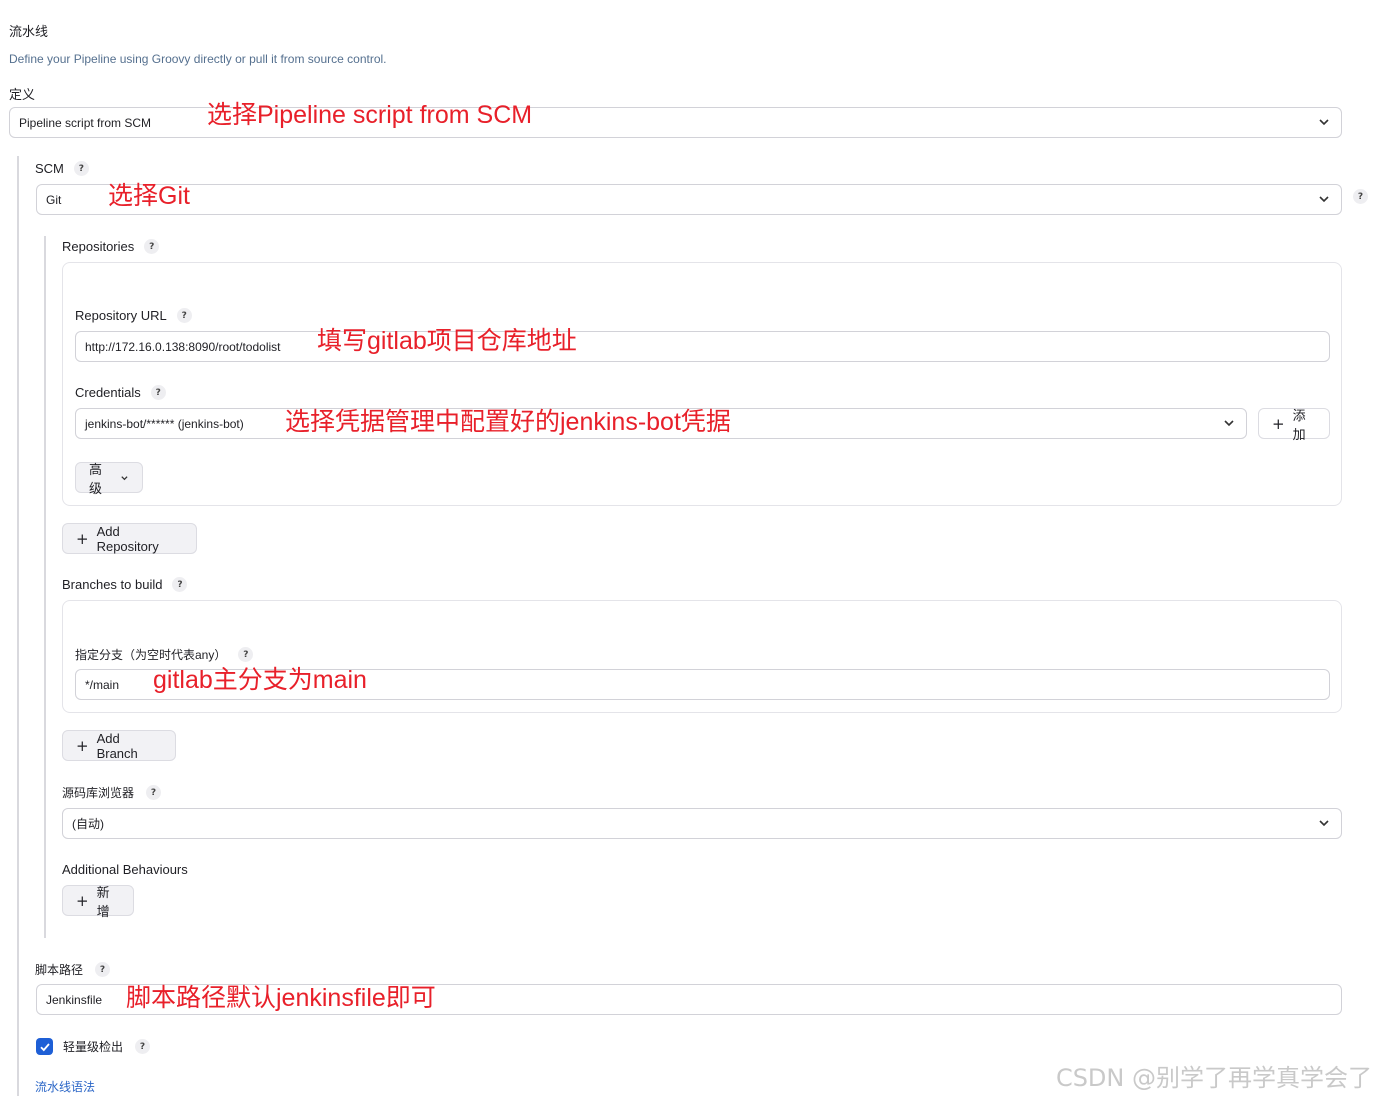 The width and height of the screenshot is (1378, 1101). Describe the element at coordinates (108, 392) in the screenshot. I see `credentials-label: Credentials` at that location.